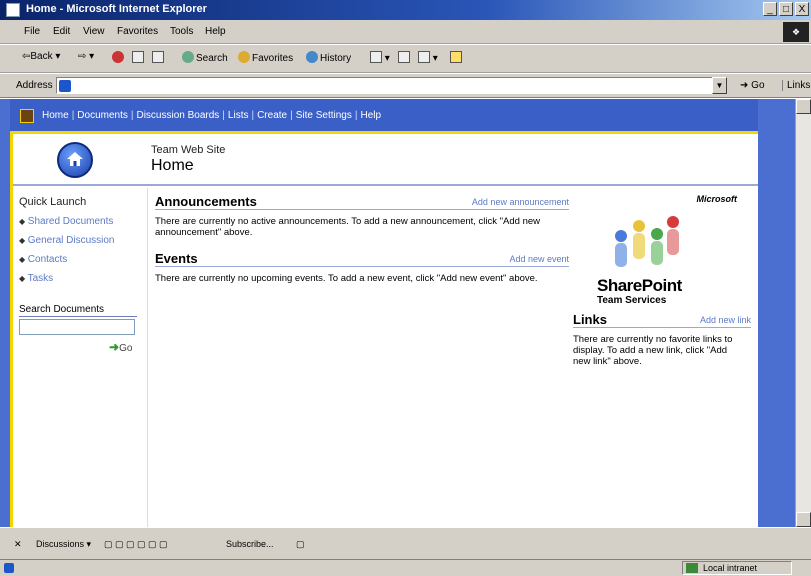  Describe the element at coordinates (137, 31) in the screenshot. I see `menu-favorites: Favorites` at that location.